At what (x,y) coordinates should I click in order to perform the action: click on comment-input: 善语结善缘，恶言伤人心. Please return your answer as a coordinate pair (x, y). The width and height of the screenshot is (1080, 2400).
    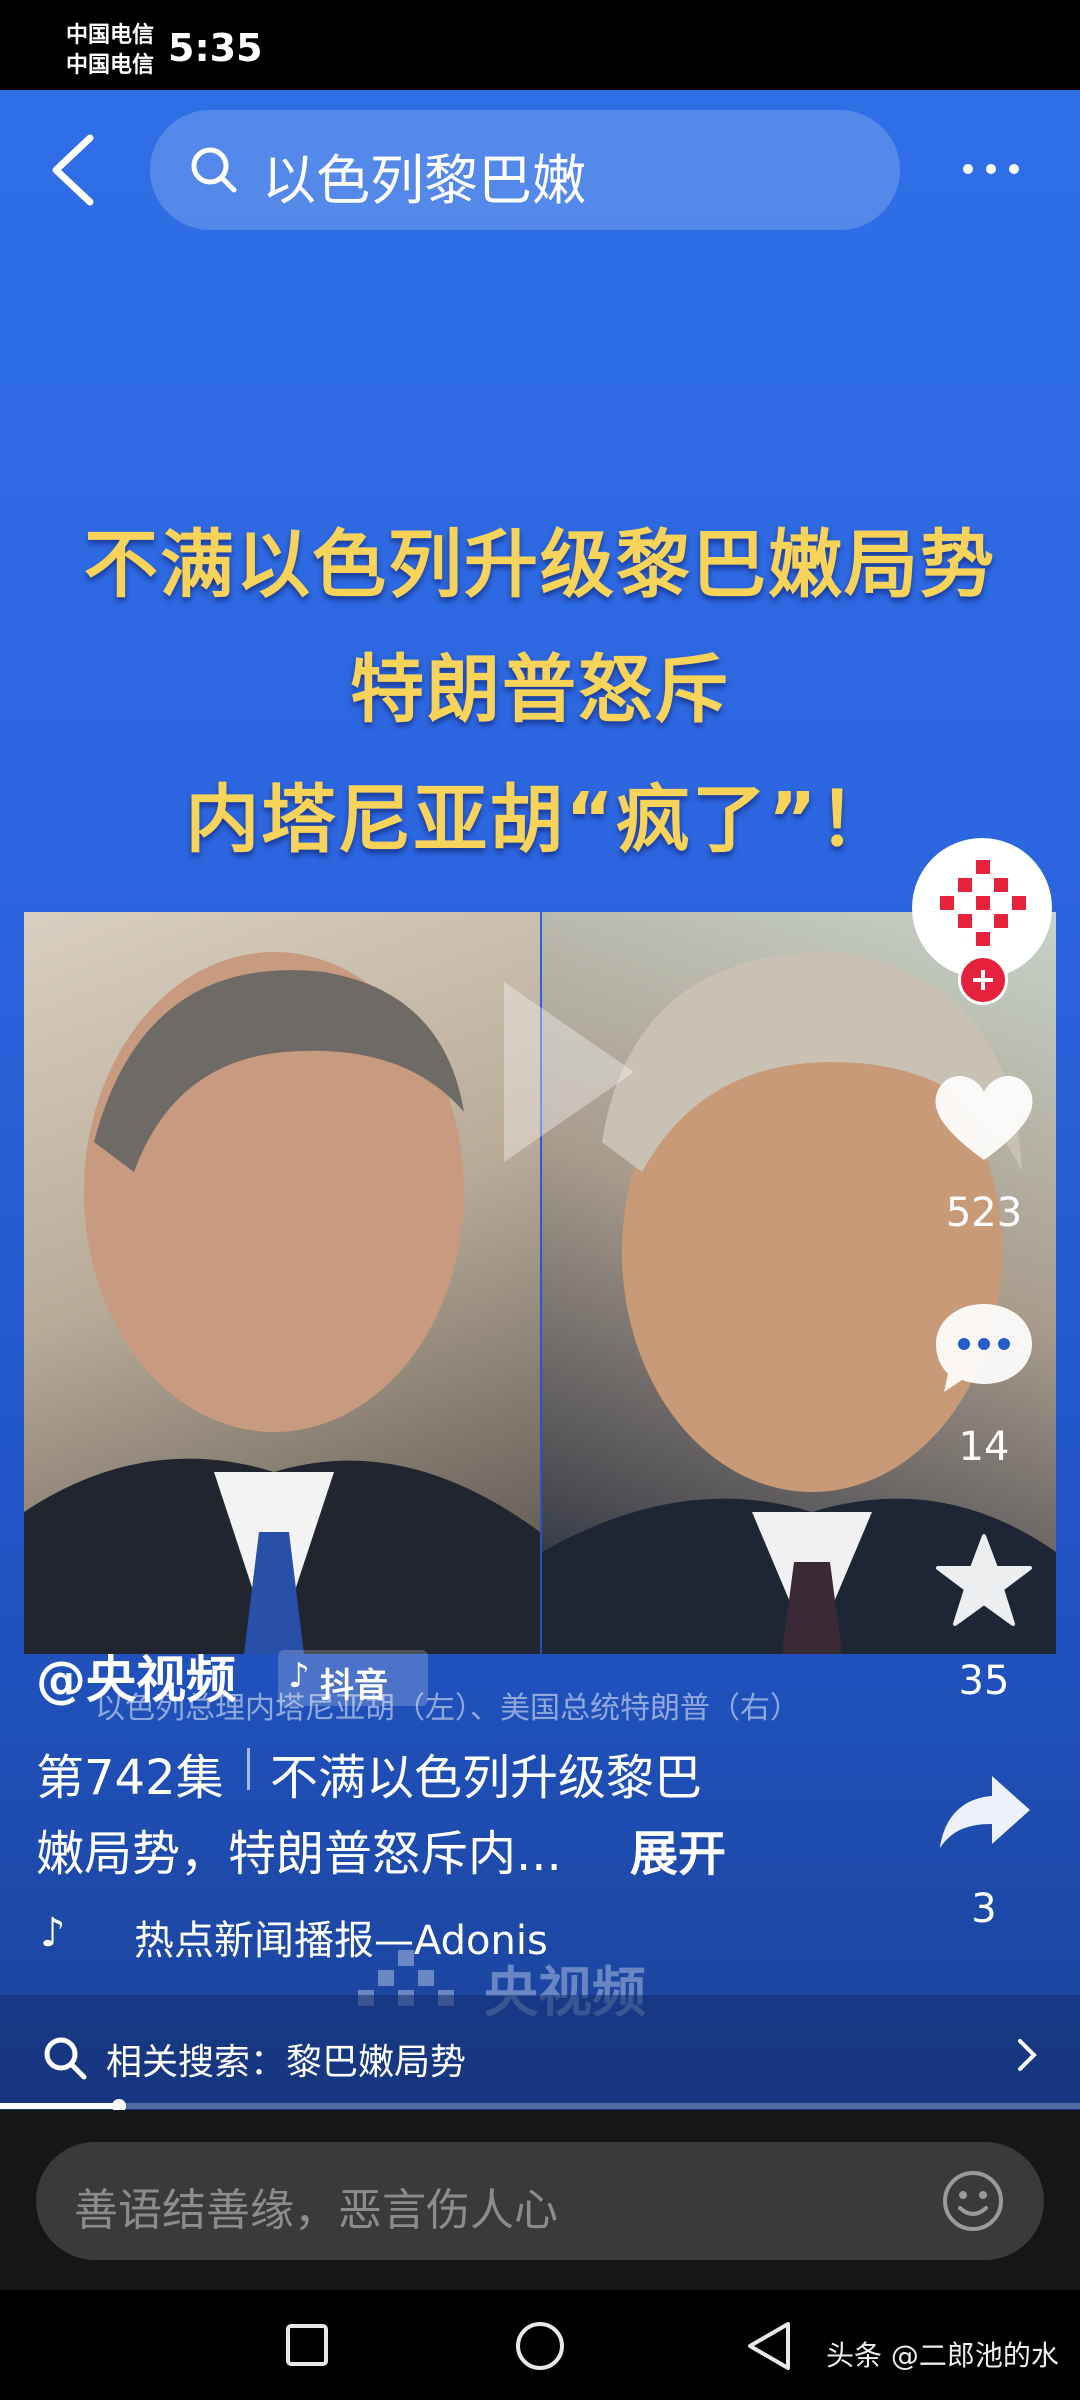
    Looking at the image, I should click on (540, 2201).